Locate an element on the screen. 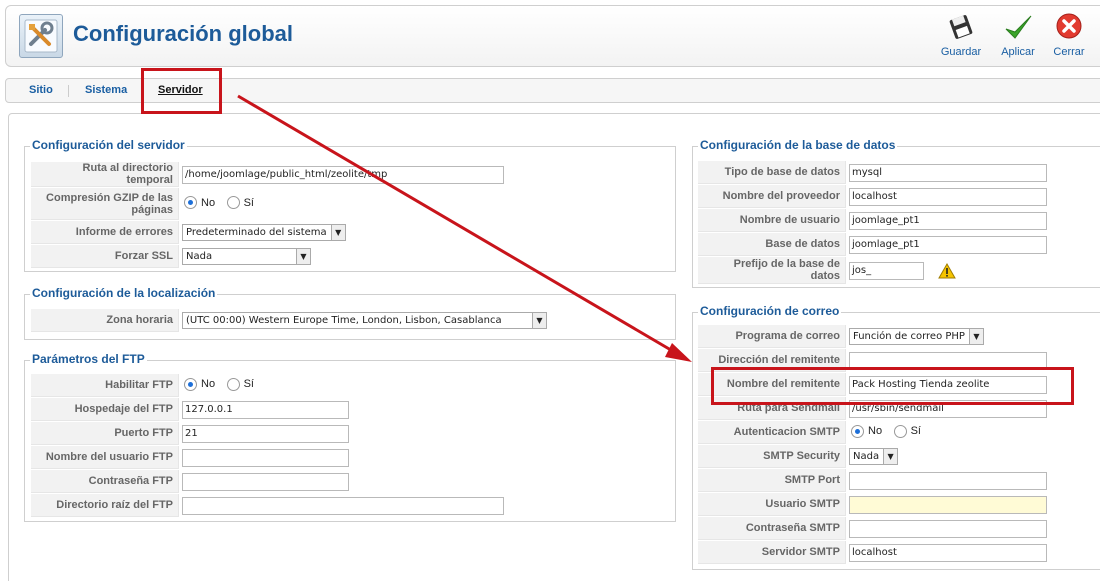  smtp-host-input: localhost is located at coordinates (948, 552).